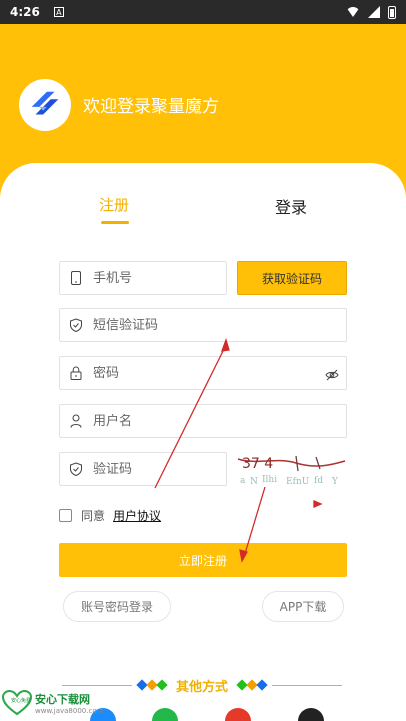 This screenshot has height=721, width=406. What do you see at coordinates (161, 469) in the screenshot?
I see `captcha-field` at bounding box center [161, 469].